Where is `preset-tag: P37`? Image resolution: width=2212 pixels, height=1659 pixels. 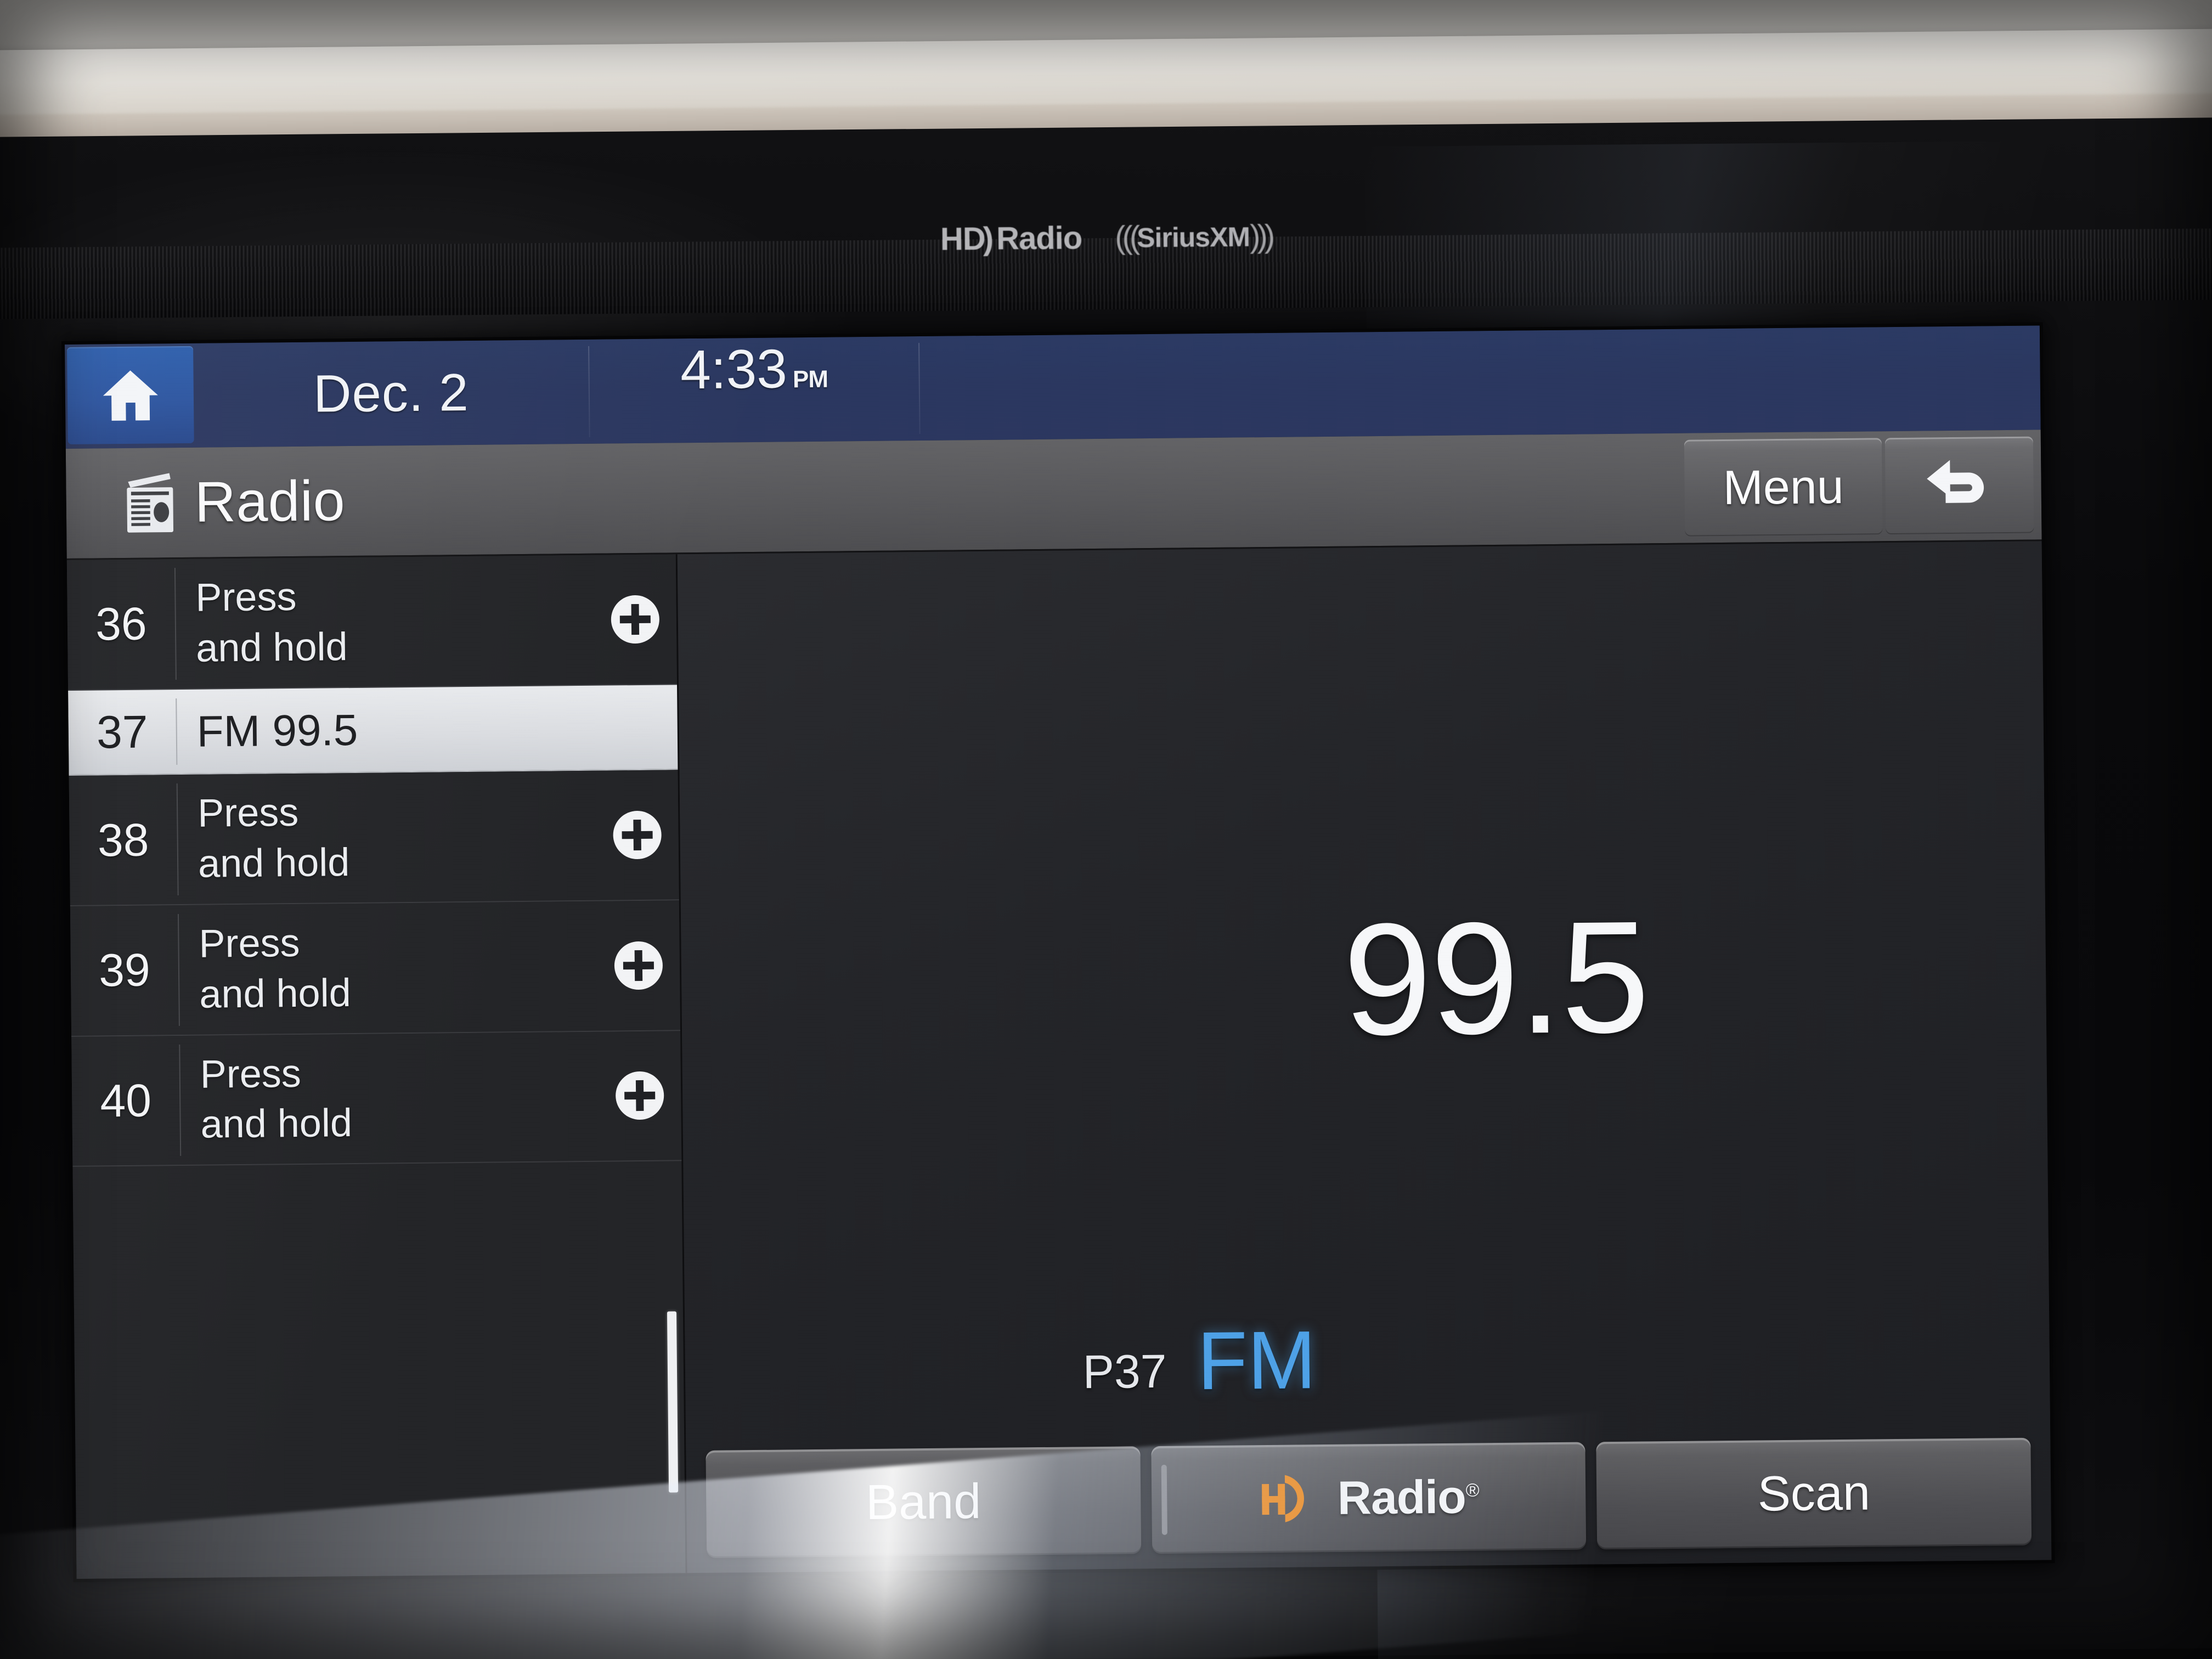 preset-tag: P37 is located at coordinates (1125, 1372).